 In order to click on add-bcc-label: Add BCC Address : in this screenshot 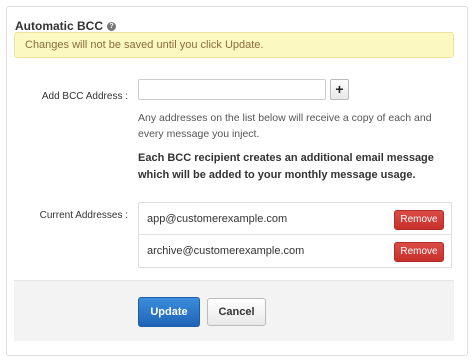, I will do `click(84, 96)`.